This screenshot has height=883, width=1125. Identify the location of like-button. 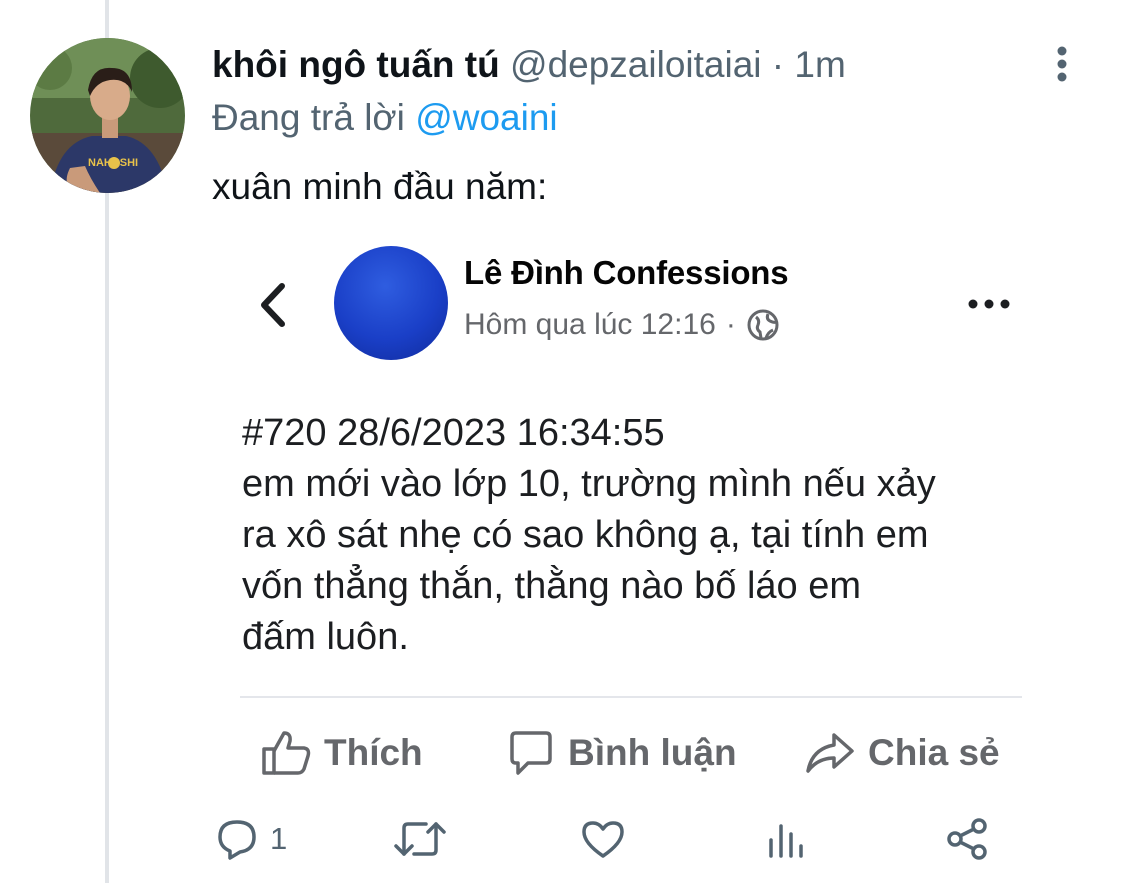
(603, 839).